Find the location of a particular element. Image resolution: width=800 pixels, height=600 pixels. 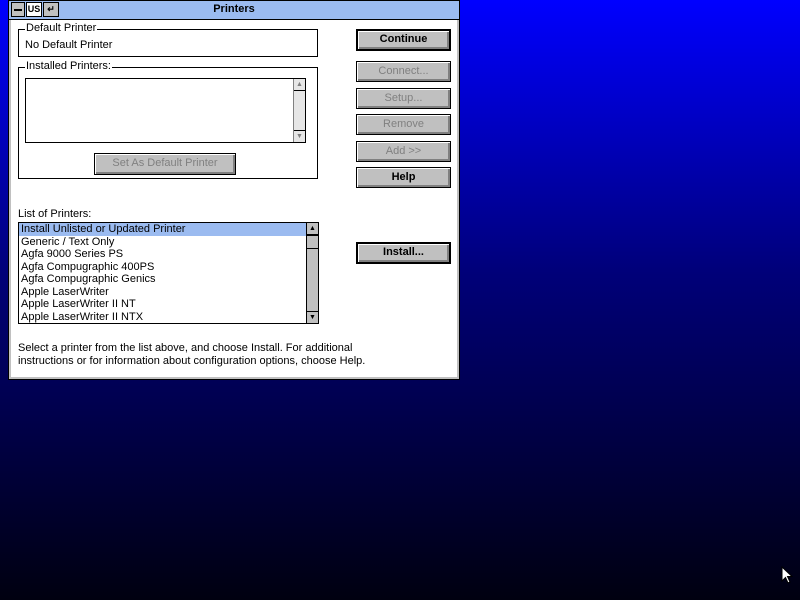

title-bar: US ↵ Printers is located at coordinates (234, 10).